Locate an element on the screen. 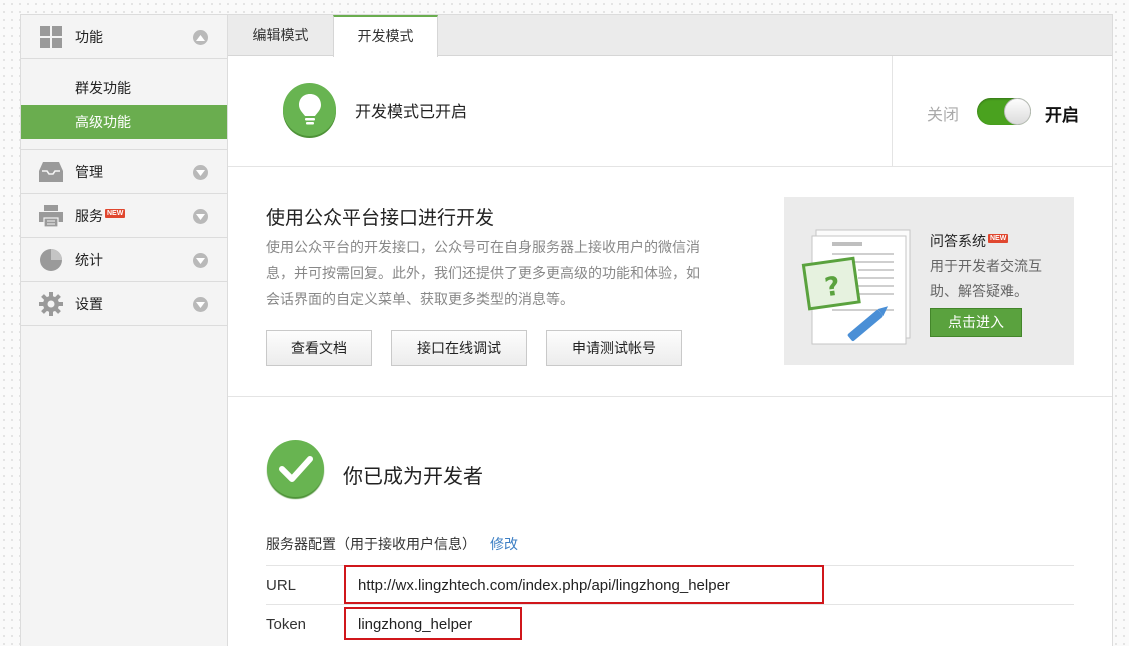 This screenshot has width=1129, height=646. dev-mode-status: 开发模式已开启 关闭 开启 is located at coordinates (670, 111).